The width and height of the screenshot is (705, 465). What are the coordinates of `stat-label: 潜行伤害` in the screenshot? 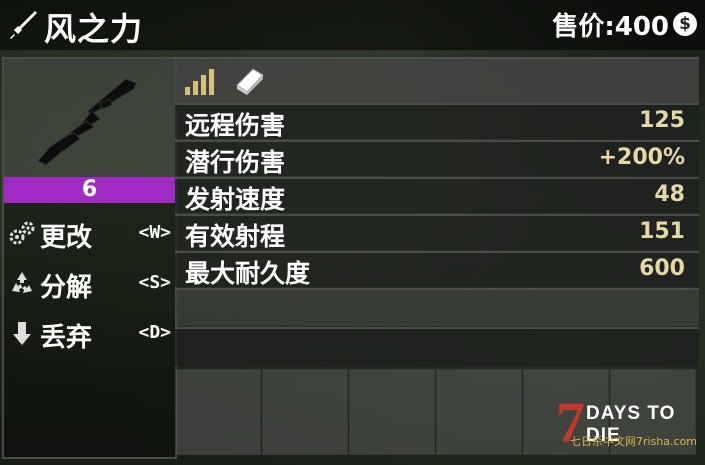 It's located at (235, 162).